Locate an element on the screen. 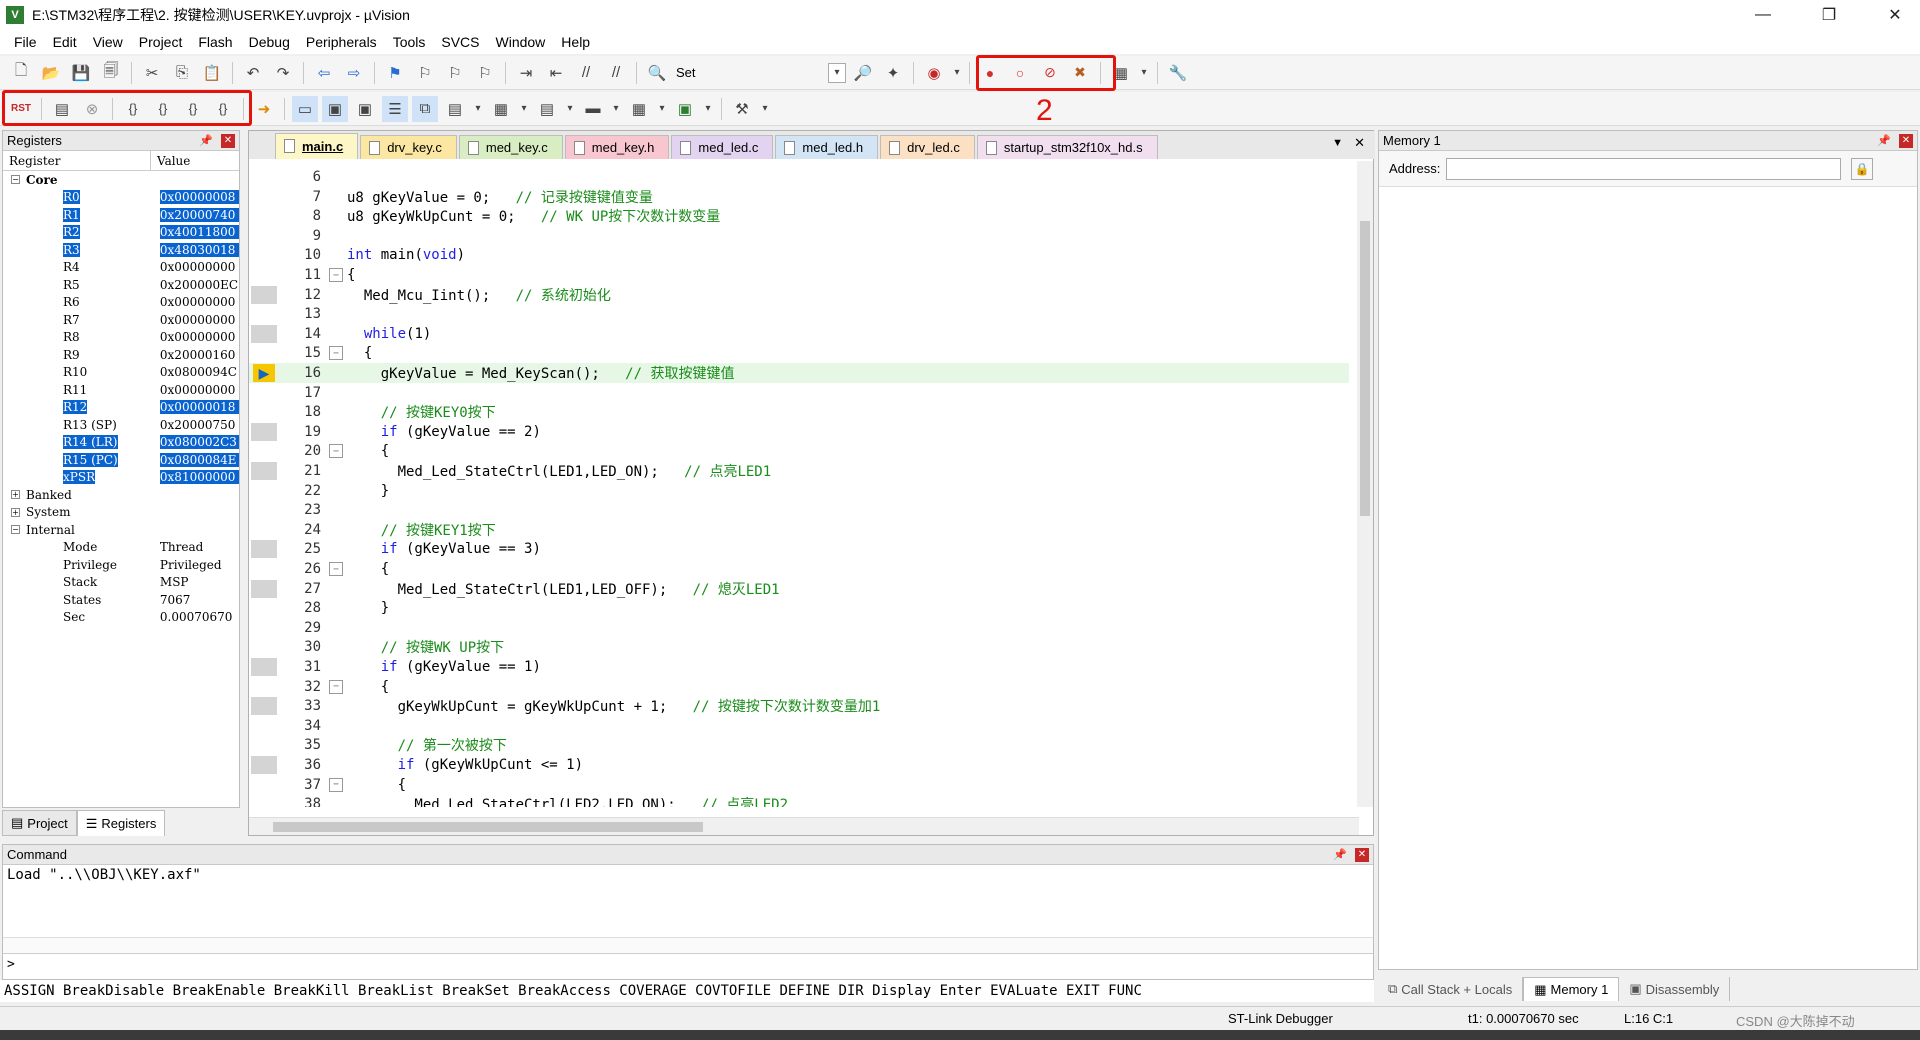 The width and height of the screenshot is (1920, 1040). file-tab: main.c is located at coordinates (317, 146).